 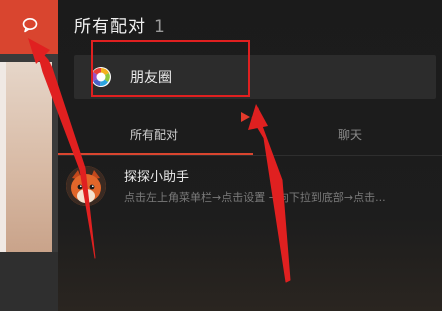 What do you see at coordinates (255, 77) in the screenshot?
I see `moments-entry: 朋友圈` at bounding box center [255, 77].